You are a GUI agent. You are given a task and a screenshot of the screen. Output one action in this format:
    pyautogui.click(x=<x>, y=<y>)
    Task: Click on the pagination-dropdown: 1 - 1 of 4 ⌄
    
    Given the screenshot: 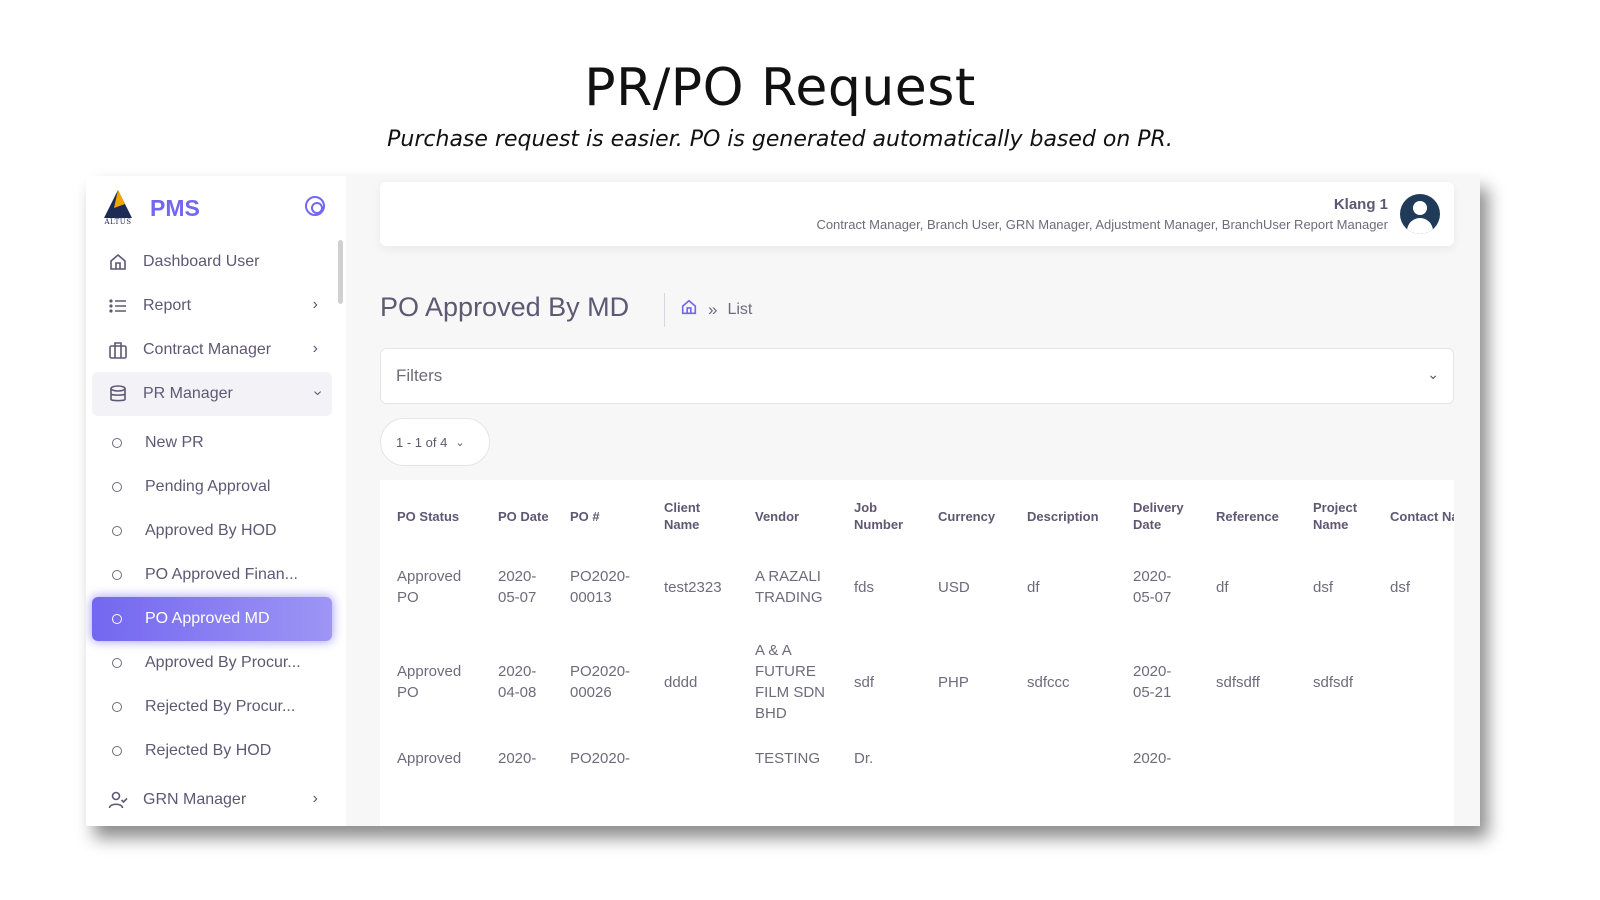 What is the action you would take?
    pyautogui.click(x=435, y=442)
    